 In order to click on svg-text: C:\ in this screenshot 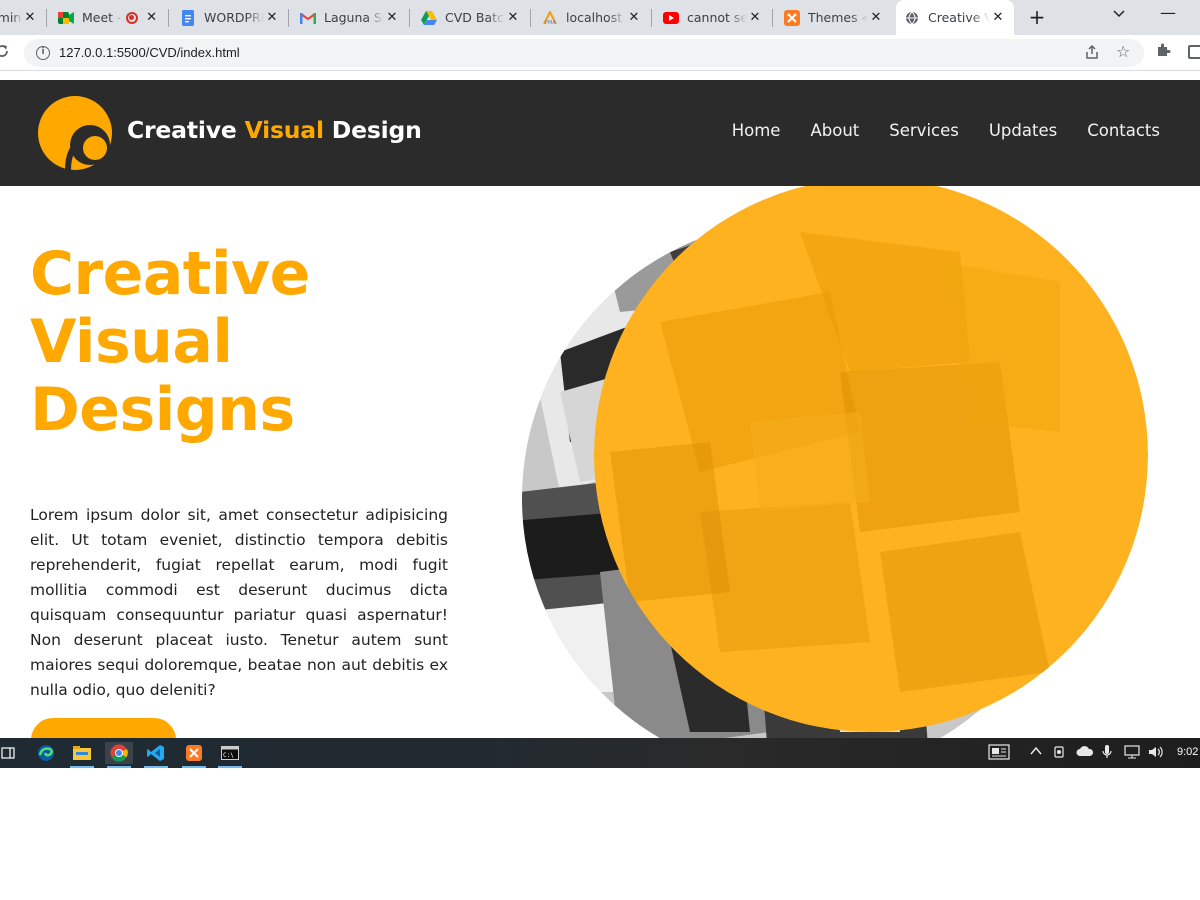, I will do `click(228, 755)`.